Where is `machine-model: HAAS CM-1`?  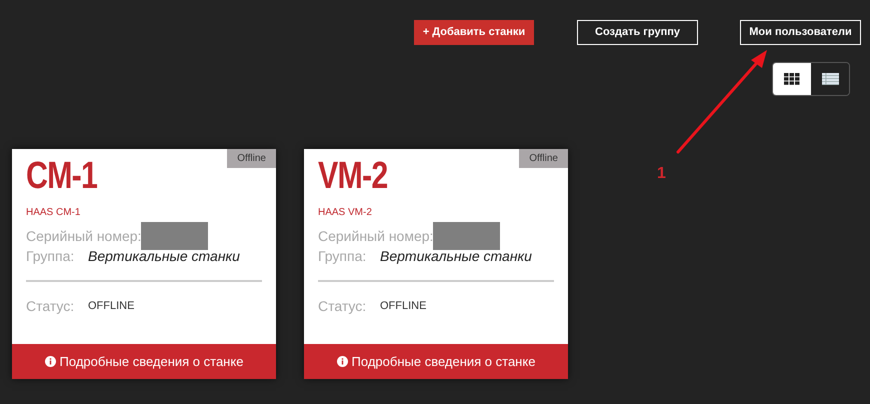
machine-model: HAAS CM-1 is located at coordinates (53, 213).